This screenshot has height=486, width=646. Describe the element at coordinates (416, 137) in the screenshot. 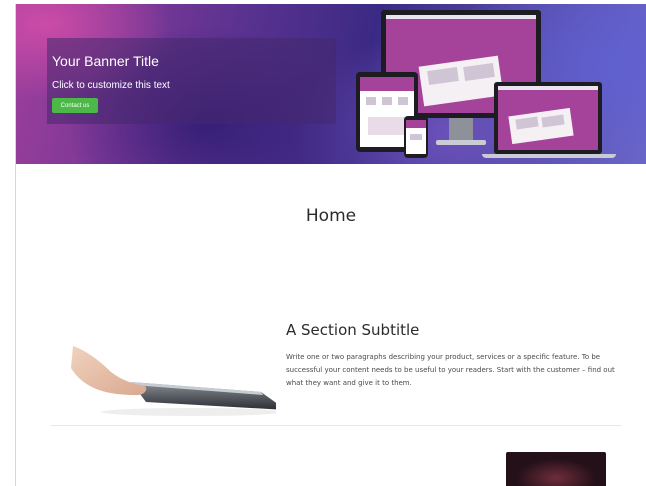

I see `phone-device` at that location.